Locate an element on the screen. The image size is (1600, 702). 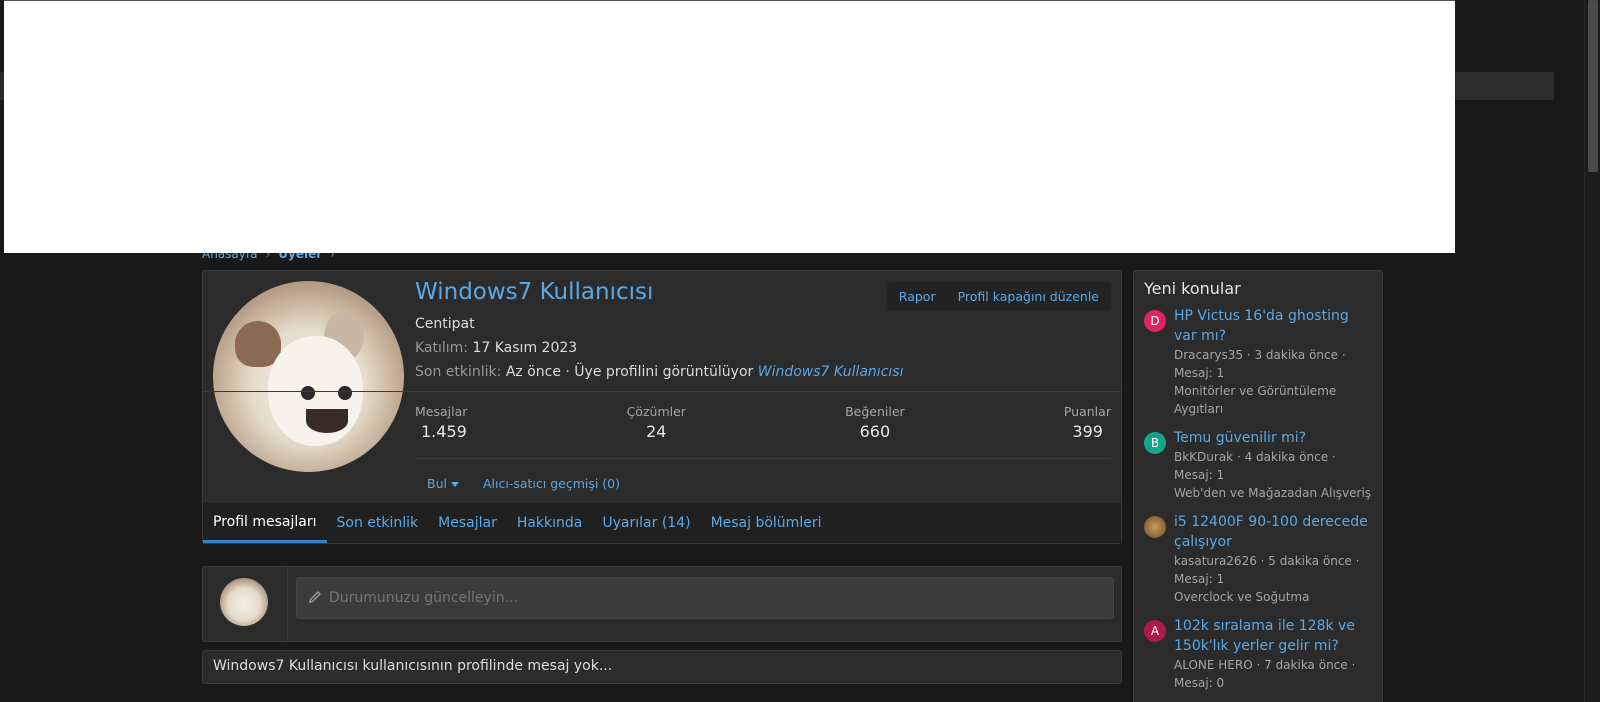
find-label: Bul is located at coordinates (437, 483).